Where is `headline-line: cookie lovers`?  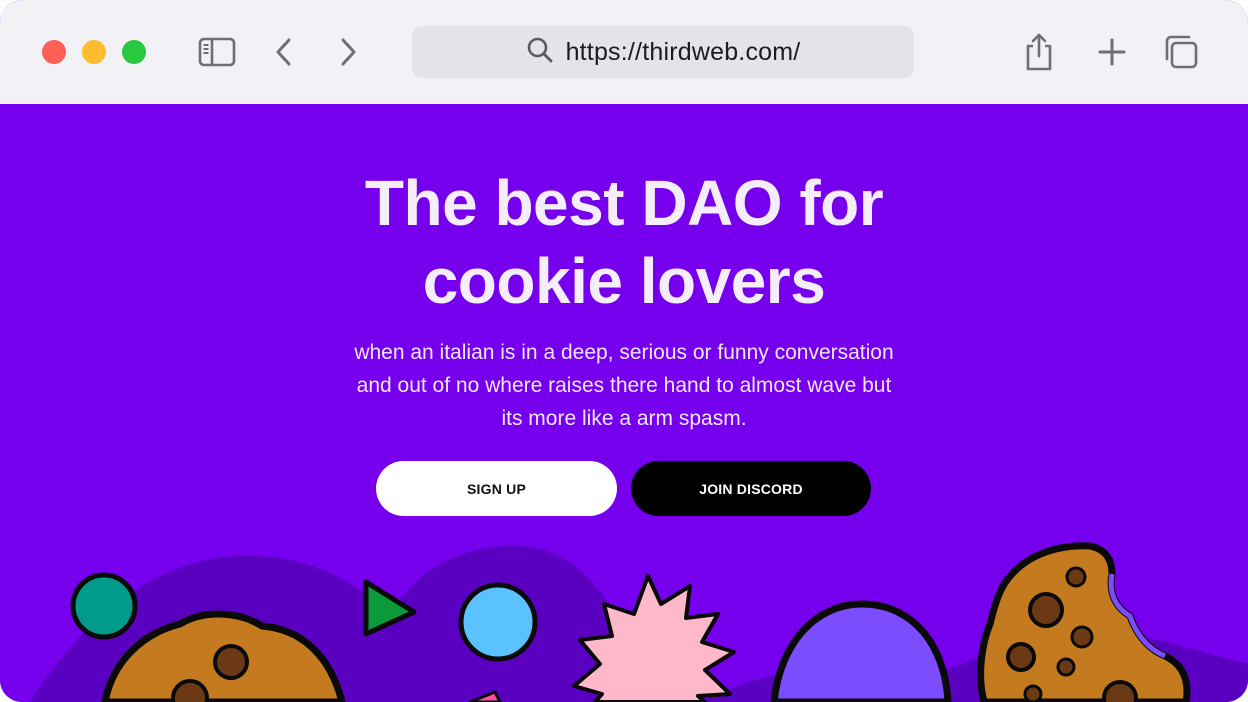 headline-line: cookie lovers is located at coordinates (624, 281).